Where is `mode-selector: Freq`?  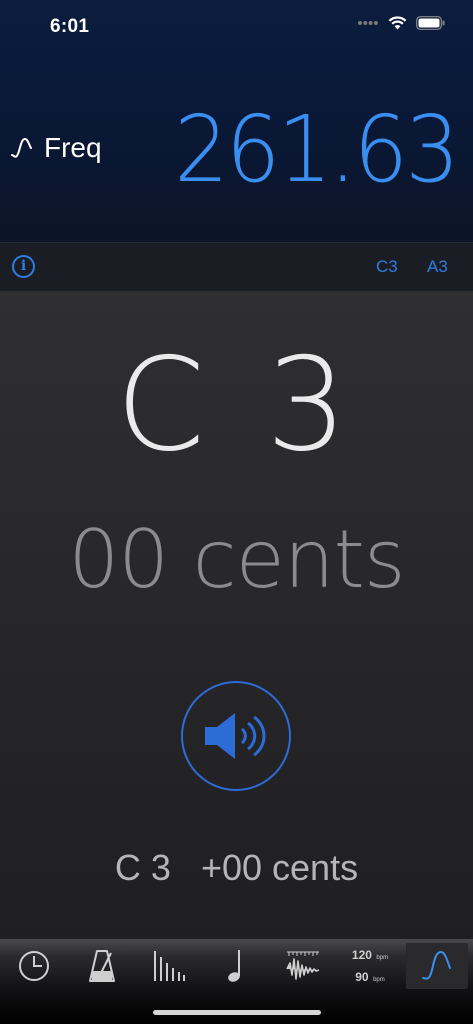 mode-selector: Freq is located at coordinates (56, 148).